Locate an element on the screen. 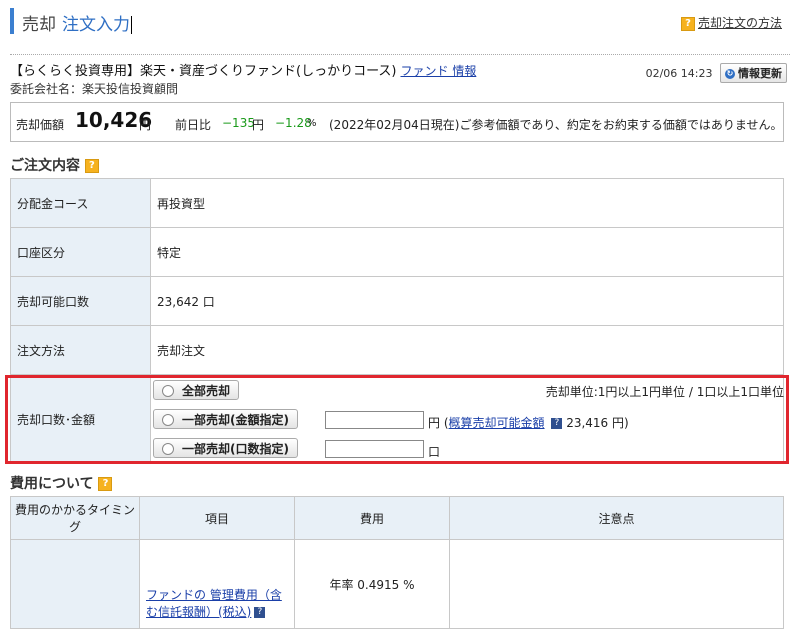 This screenshot has height=629, width=800. column-header: 項目 is located at coordinates (217, 518).